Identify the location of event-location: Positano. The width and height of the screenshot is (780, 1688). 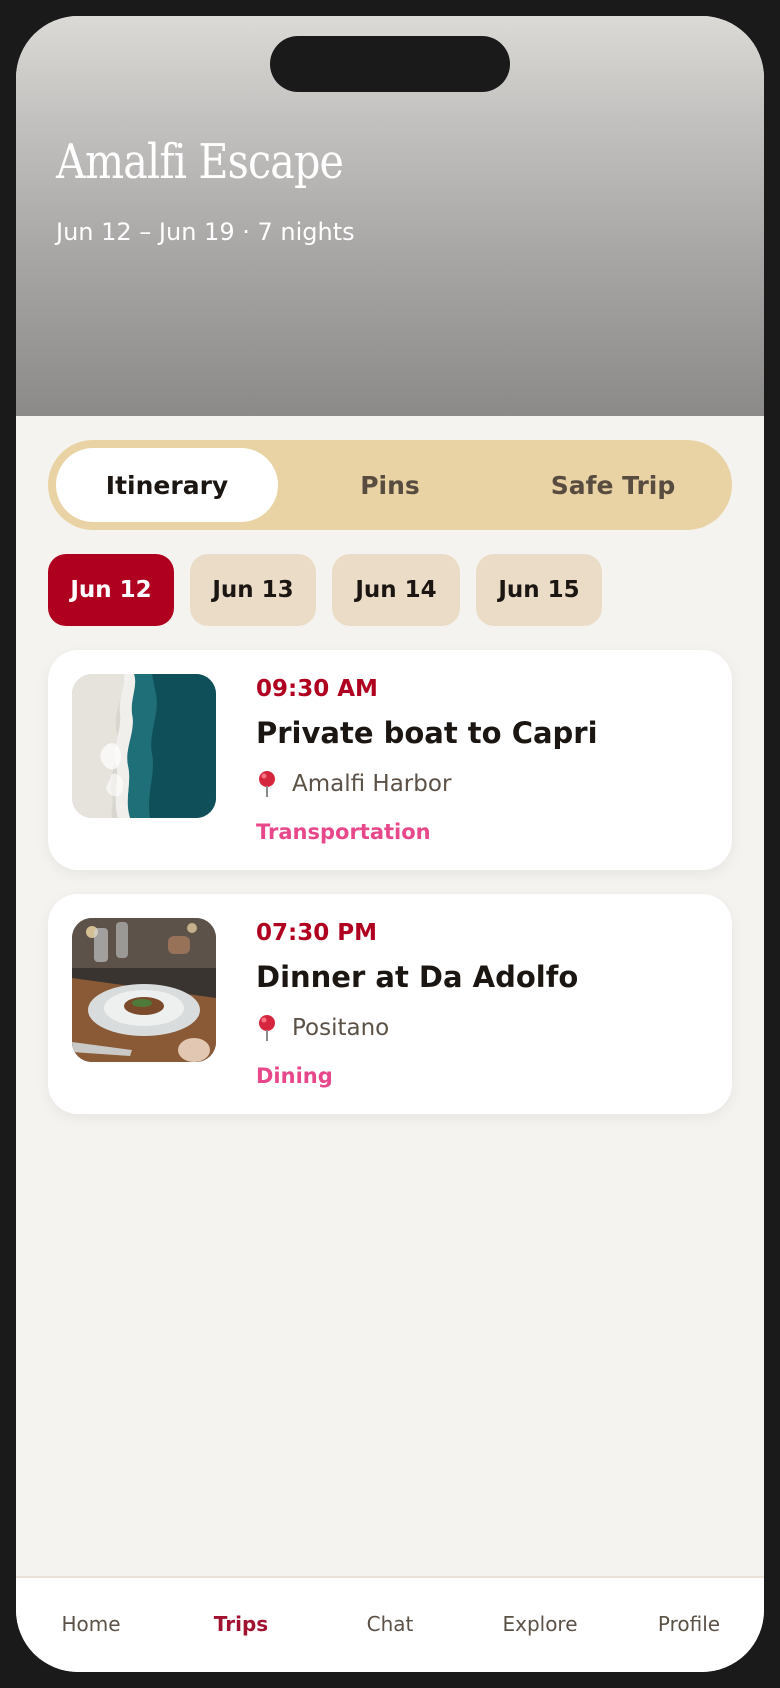
(322, 1028).